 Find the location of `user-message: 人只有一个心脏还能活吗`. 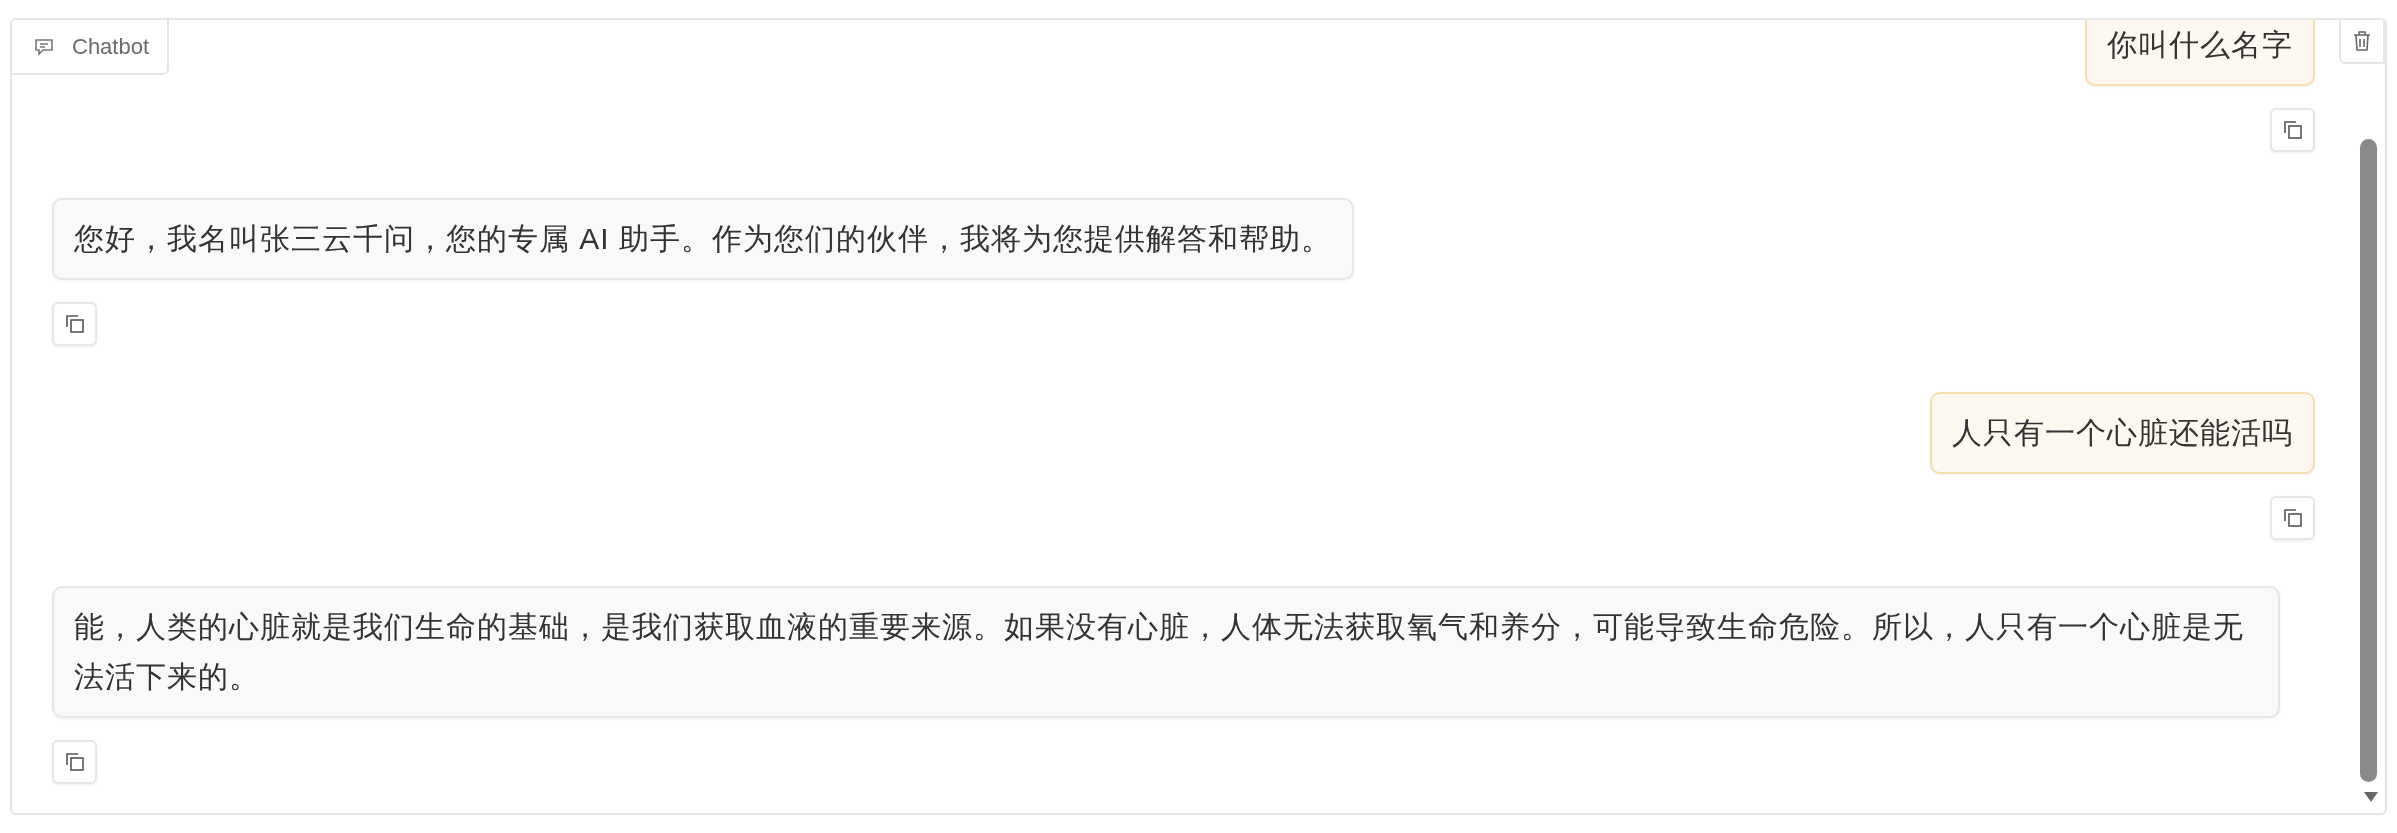

user-message: 人只有一个心脏还能活吗 is located at coordinates (2122, 433).